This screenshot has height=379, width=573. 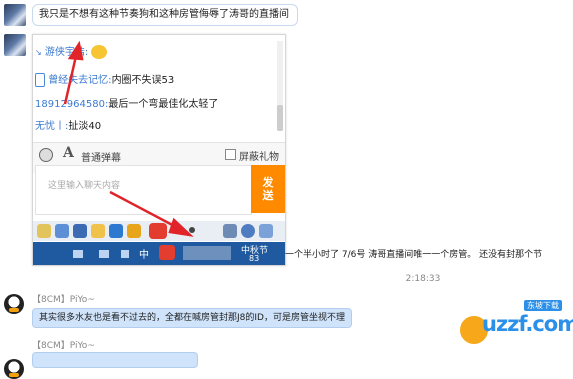 What do you see at coordinates (78, 254) in the screenshot?
I see `signal-icon` at bounding box center [78, 254].